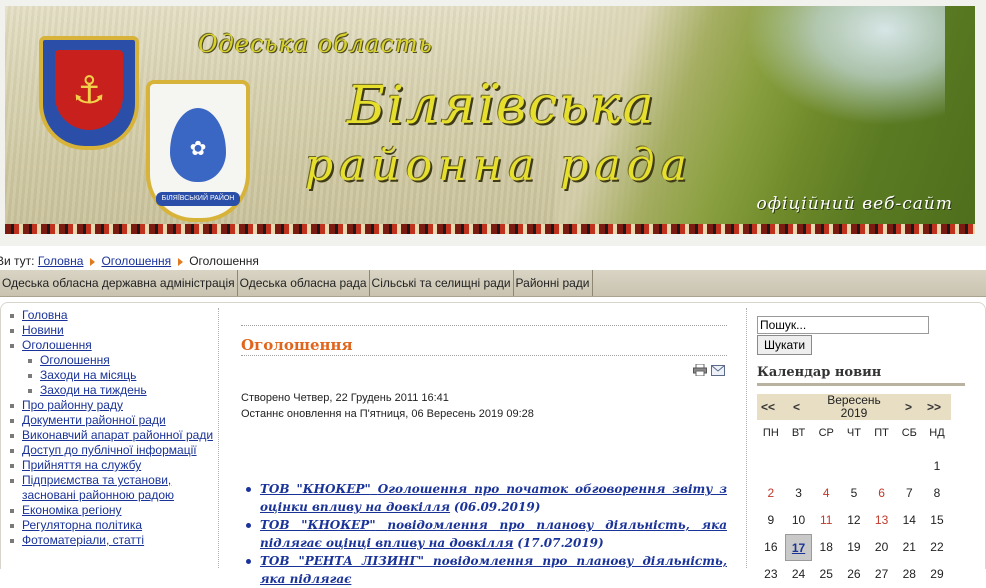  I want to click on weekday-label: СБ, so click(909, 433).